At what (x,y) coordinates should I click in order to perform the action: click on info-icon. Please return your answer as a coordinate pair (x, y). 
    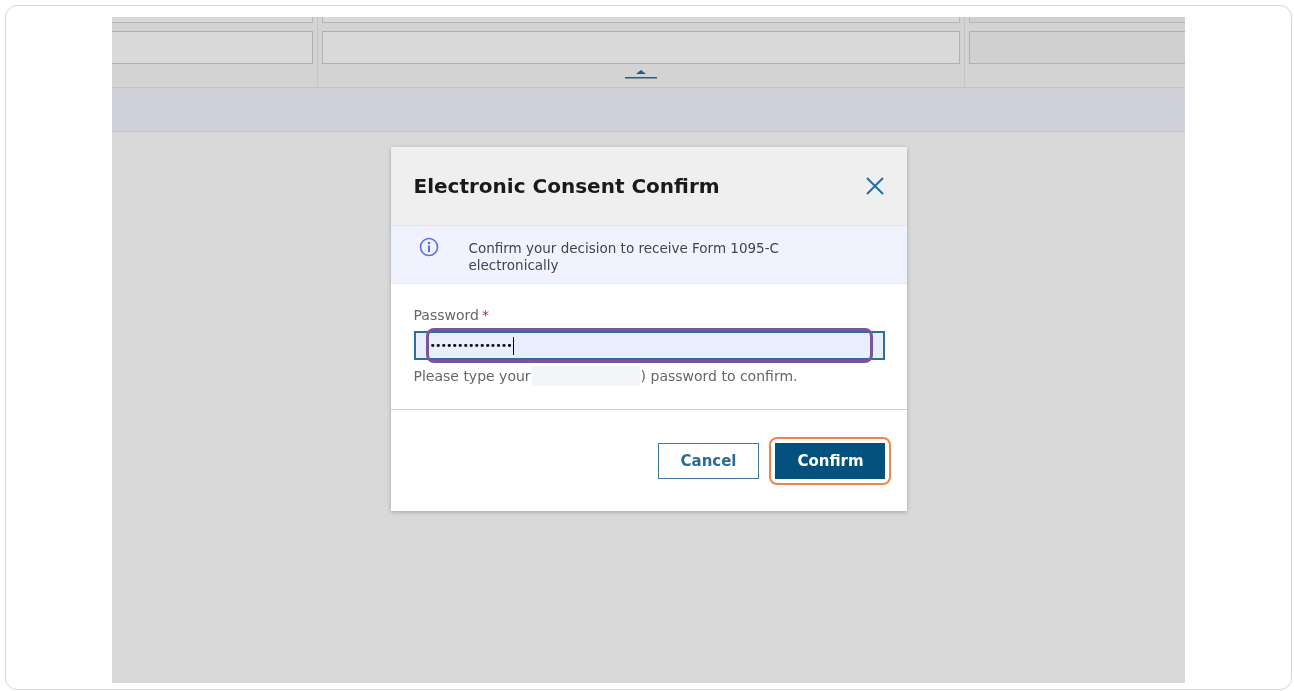
    Looking at the image, I should click on (428, 247).